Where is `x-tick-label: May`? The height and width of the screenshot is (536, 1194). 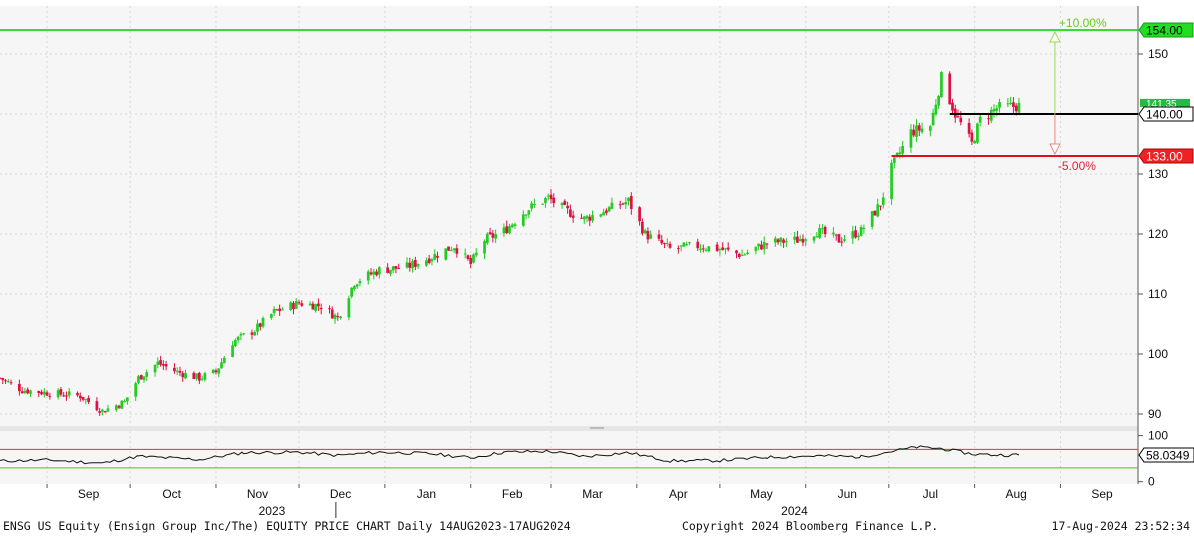 x-tick-label: May is located at coordinates (761, 494).